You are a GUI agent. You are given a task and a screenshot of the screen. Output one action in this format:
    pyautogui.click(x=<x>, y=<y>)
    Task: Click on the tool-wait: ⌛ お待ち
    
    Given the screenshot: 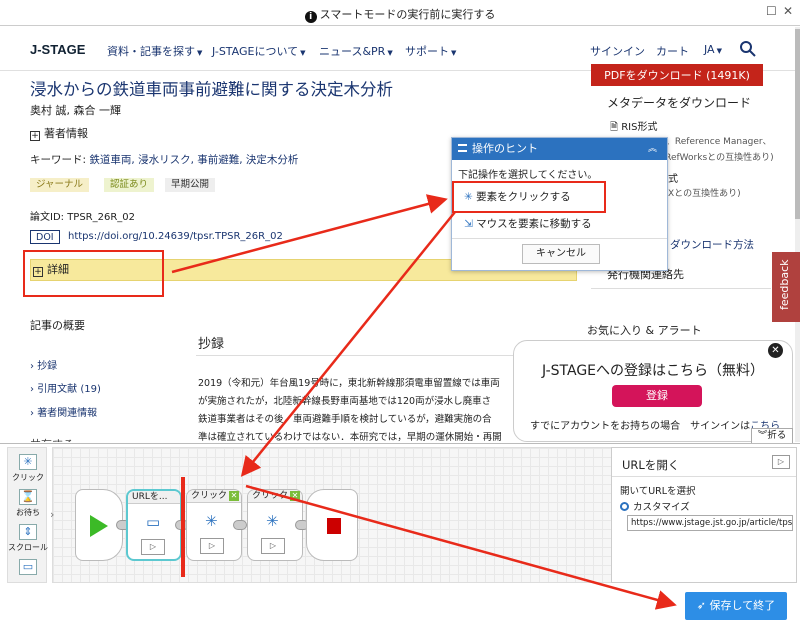 What is the action you would take?
    pyautogui.click(x=28, y=503)
    